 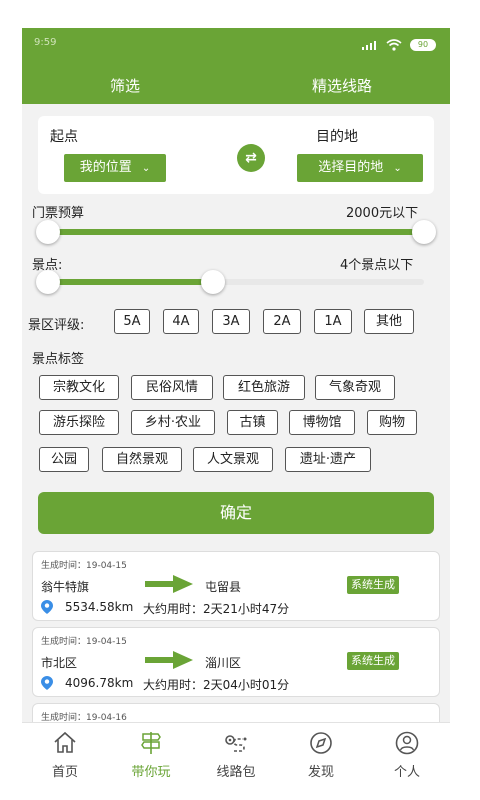 What do you see at coordinates (131, 282) in the screenshot?
I see `spots-slider-fill` at bounding box center [131, 282].